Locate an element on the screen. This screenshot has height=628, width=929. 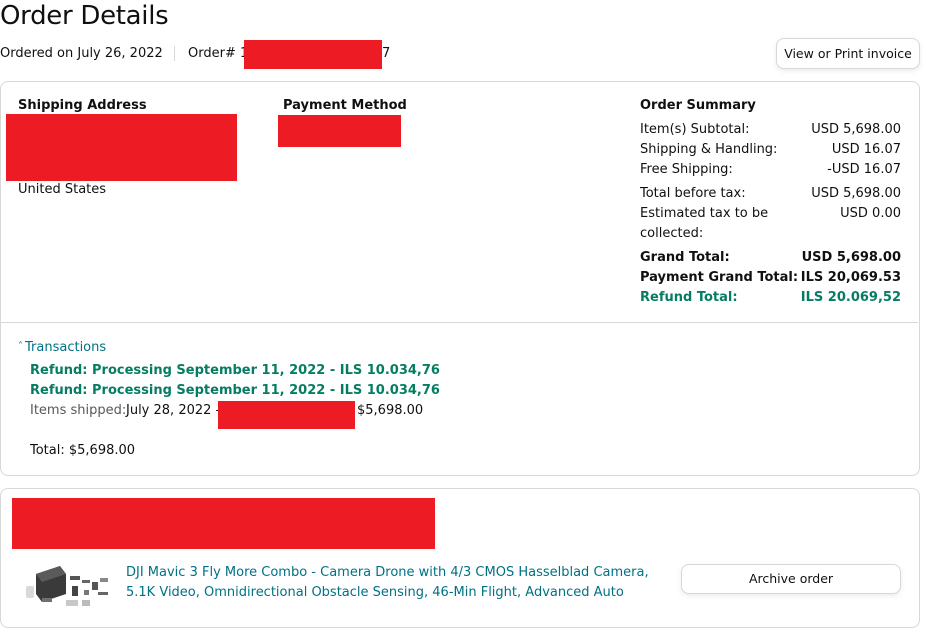
summary-row-shipping: Shipping & Handling: USD 16.07 is located at coordinates (770, 150).